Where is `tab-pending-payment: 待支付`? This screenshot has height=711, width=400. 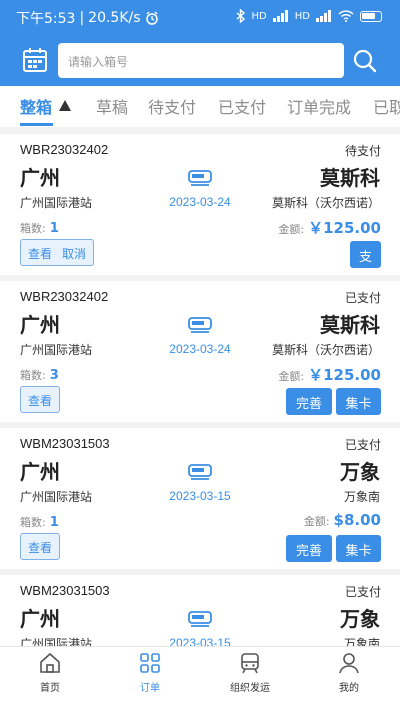
tab-pending-payment: 待支付 is located at coordinates (172, 106).